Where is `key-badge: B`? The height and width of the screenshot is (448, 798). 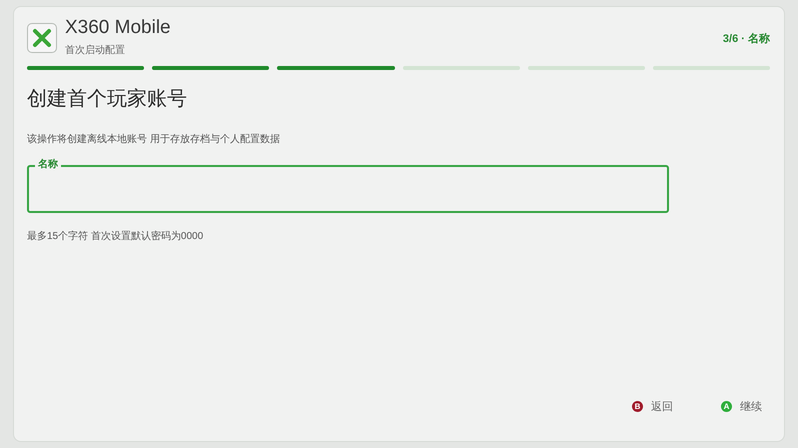 key-badge: B is located at coordinates (637, 406).